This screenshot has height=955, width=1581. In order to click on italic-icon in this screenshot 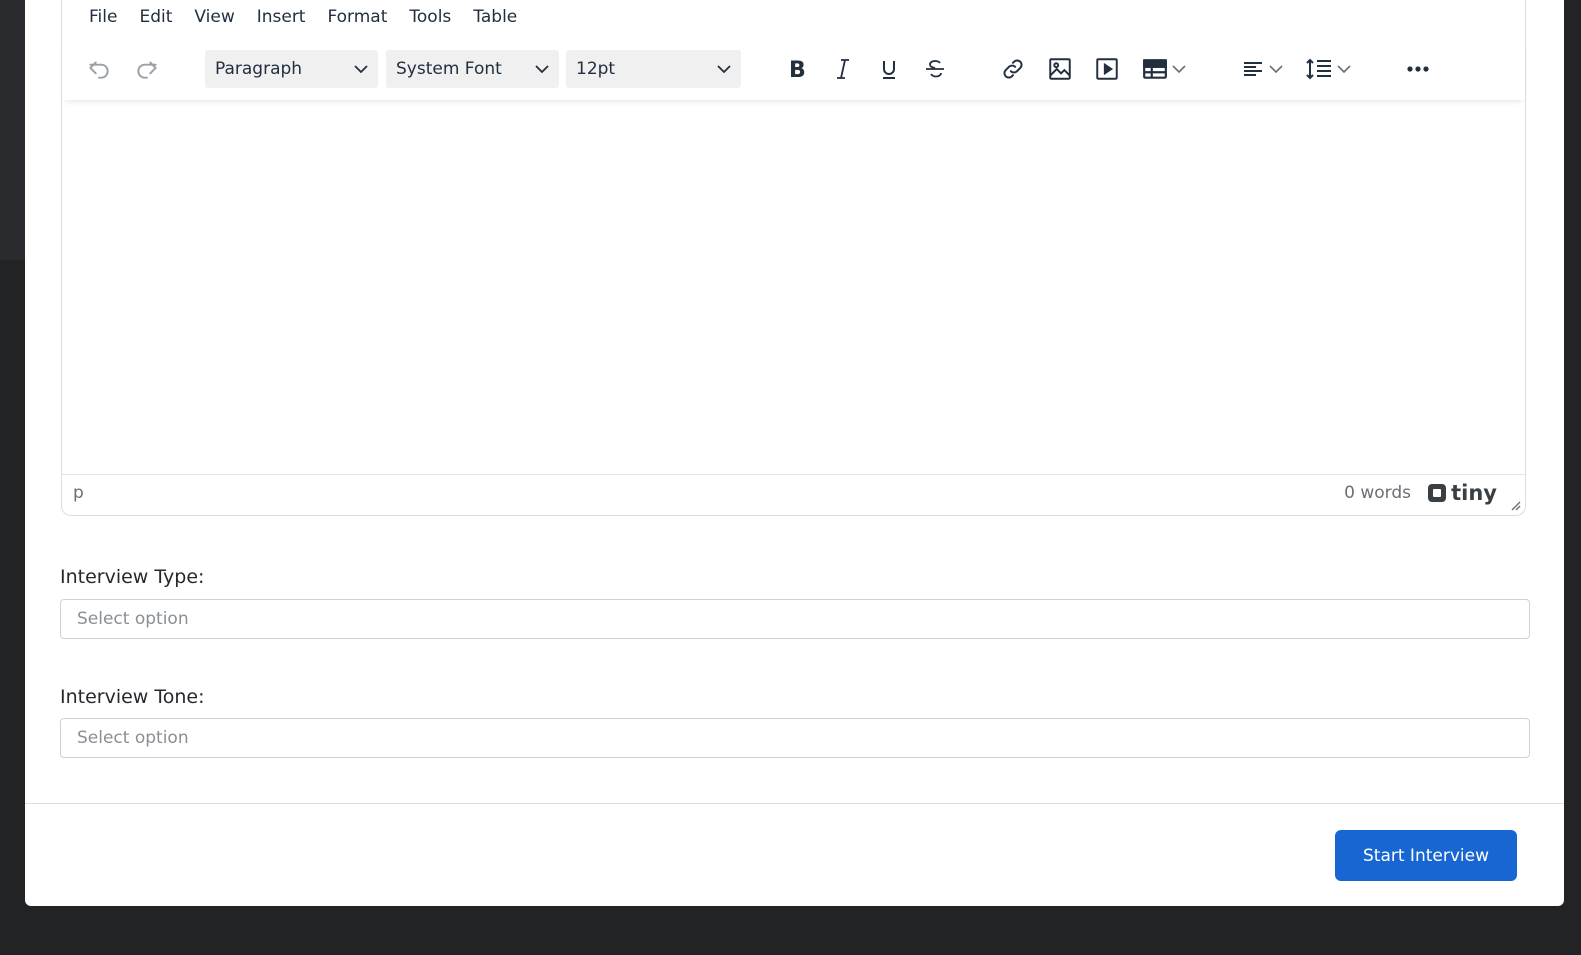, I will do `click(843, 69)`.